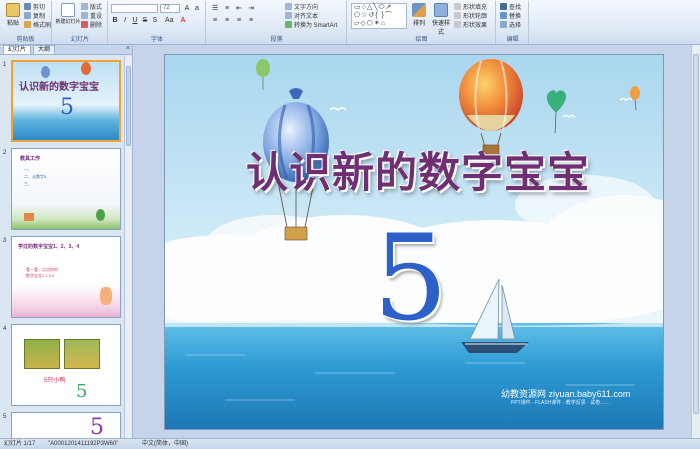 The image size is (700, 449). I want to click on smartart-button: 转换为 SmartArt, so click(311, 24).